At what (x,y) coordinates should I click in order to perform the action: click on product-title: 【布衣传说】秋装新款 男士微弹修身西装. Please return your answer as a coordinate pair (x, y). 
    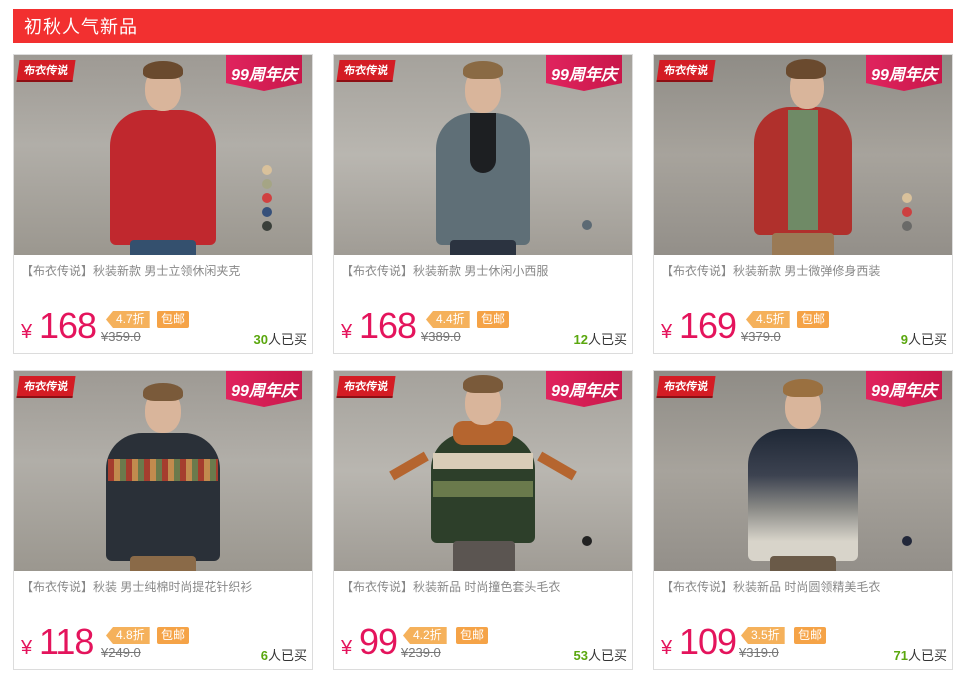
    Looking at the image, I should click on (804, 270).